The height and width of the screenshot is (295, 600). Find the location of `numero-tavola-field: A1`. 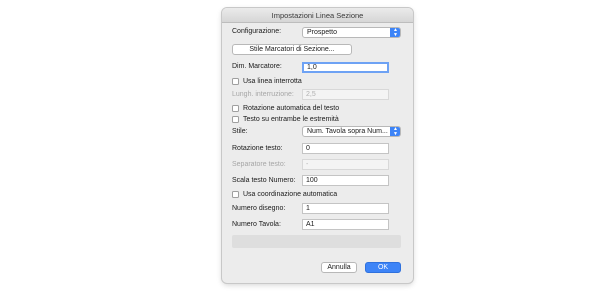

numero-tavola-field: A1 is located at coordinates (345, 224).